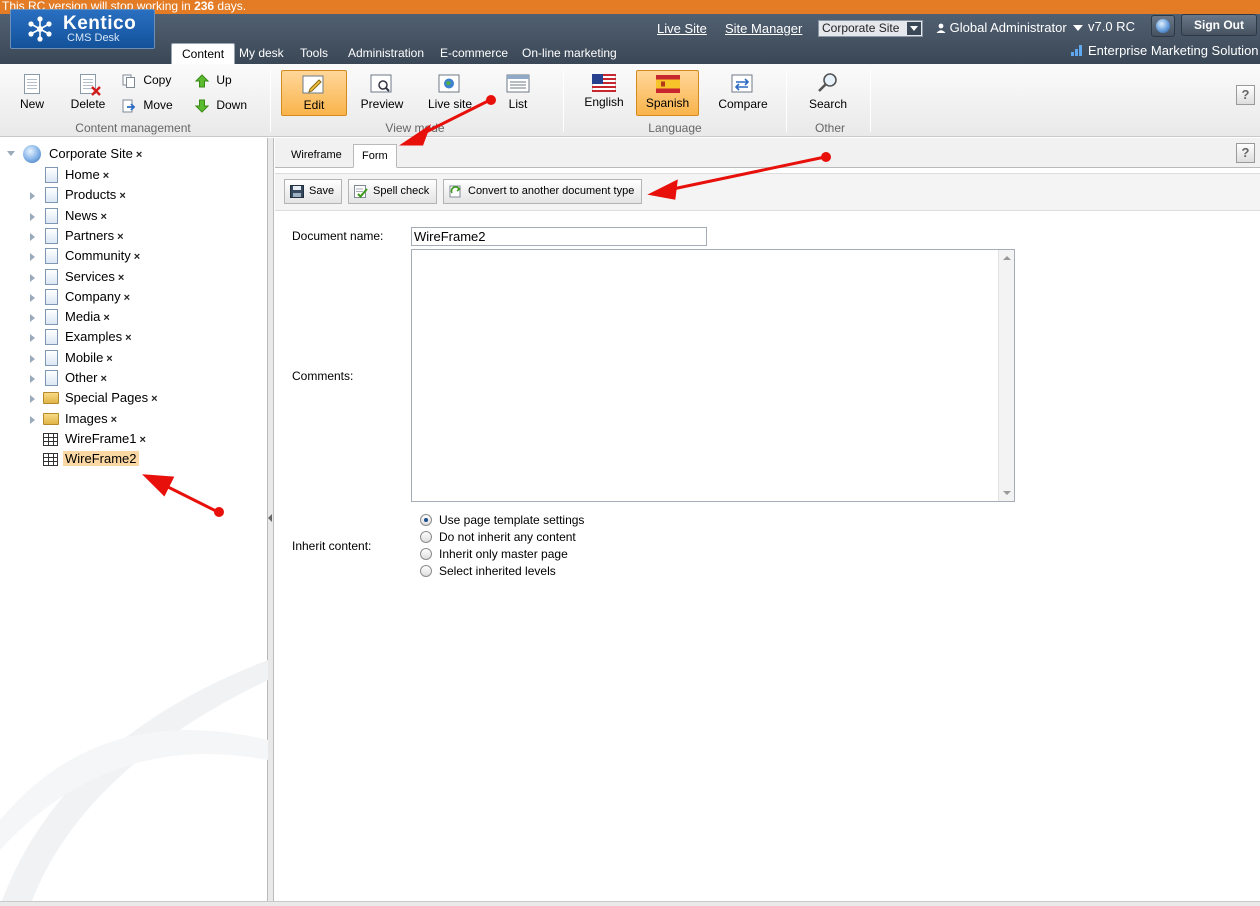  What do you see at coordinates (375, 156) in the screenshot?
I see `tab-form: Form` at bounding box center [375, 156].